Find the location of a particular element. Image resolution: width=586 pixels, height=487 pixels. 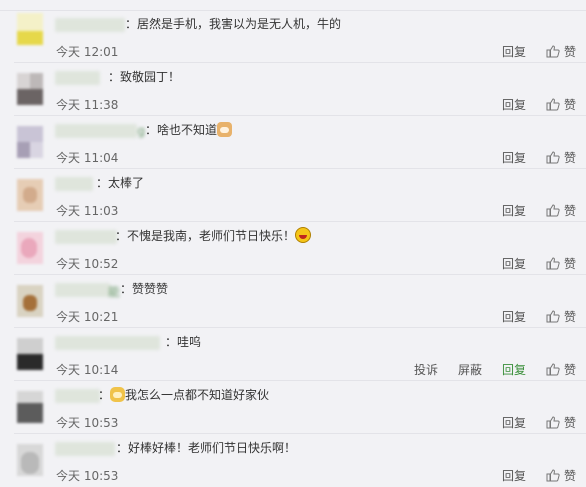

comment-text-main: ：哇呜 is located at coordinates (183, 342).